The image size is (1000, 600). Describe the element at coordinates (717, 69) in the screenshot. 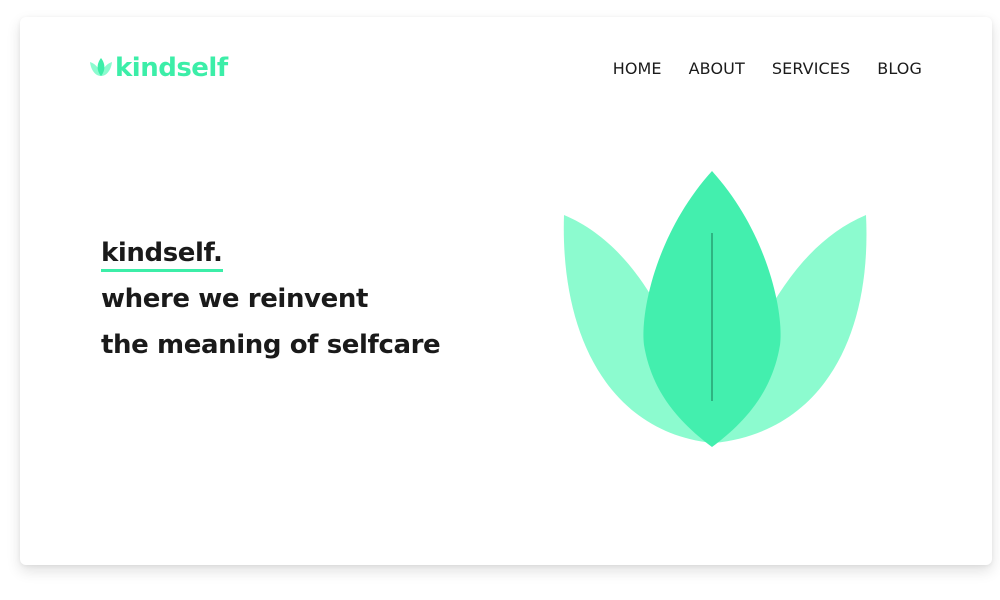

I see `nav-about: ABOUT` at that location.